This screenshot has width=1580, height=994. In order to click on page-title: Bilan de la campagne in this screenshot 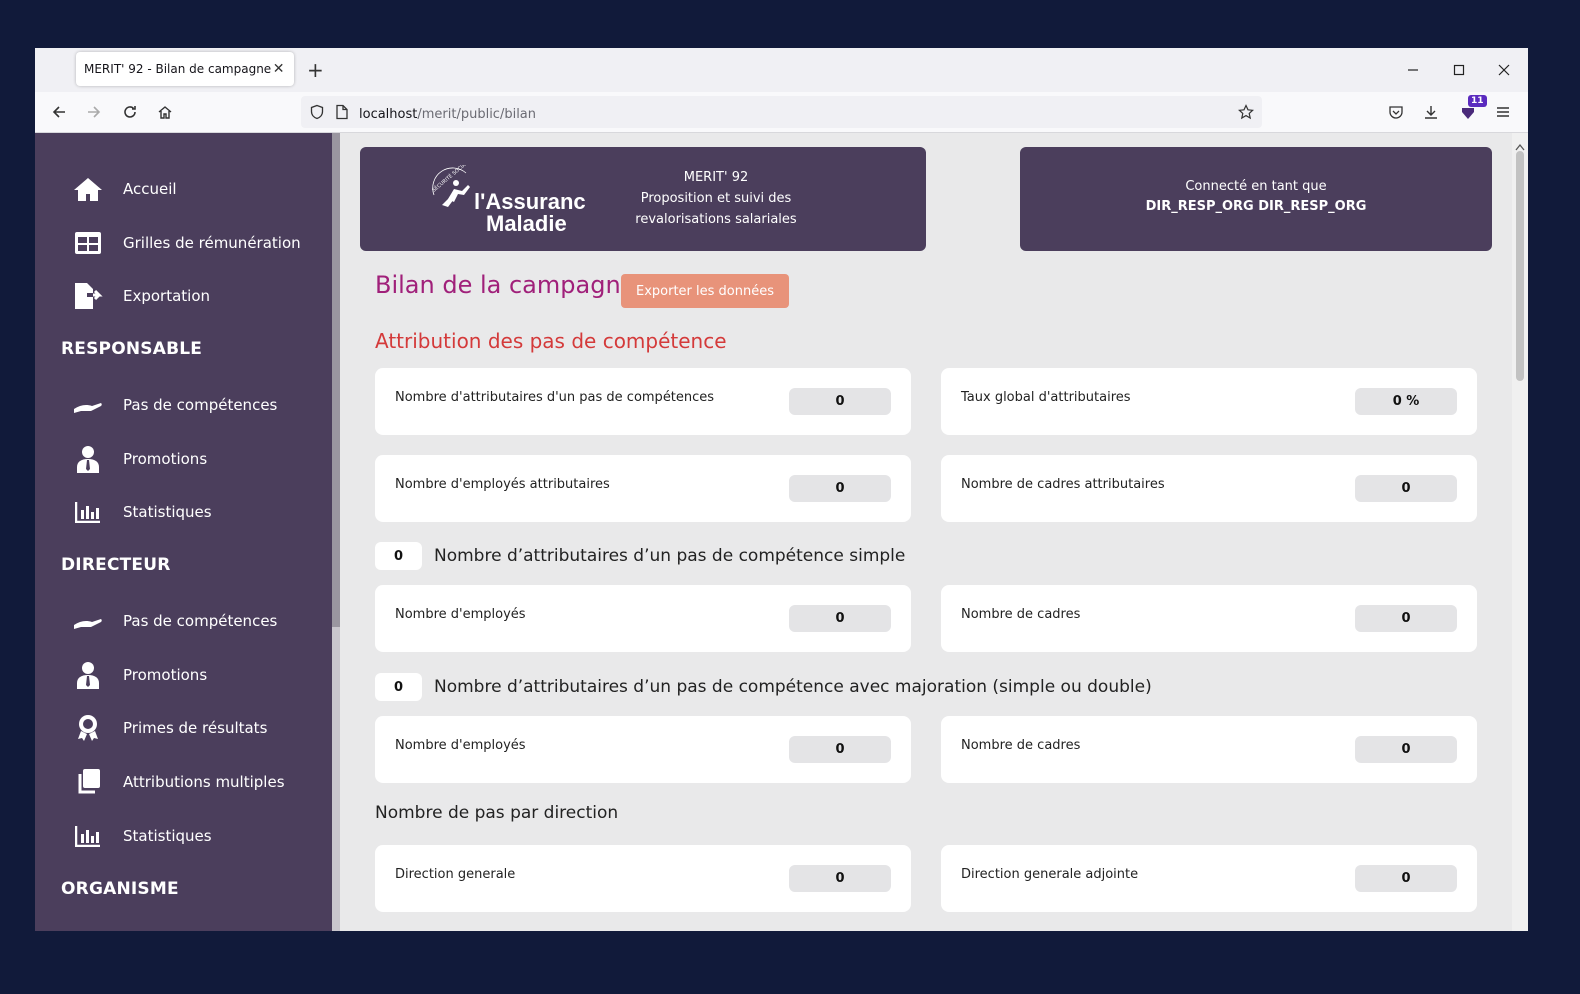, I will do `click(505, 285)`.